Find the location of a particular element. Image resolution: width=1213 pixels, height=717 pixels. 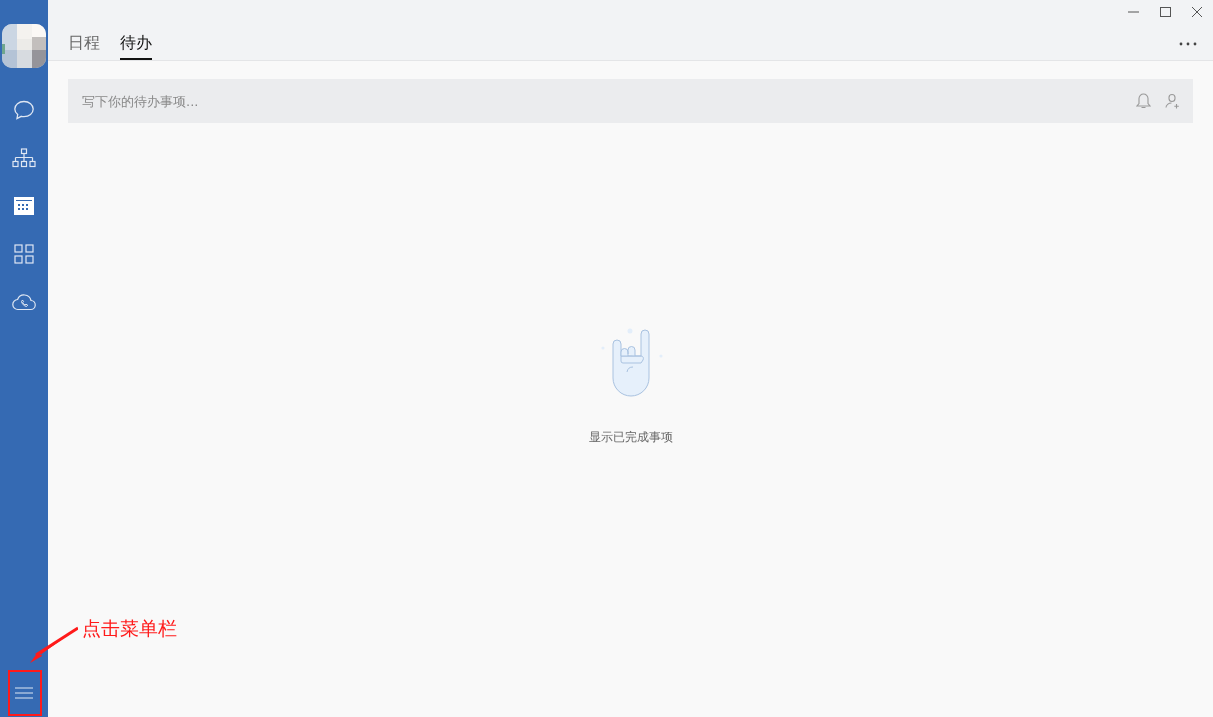

user-plus-icon is located at coordinates (1173, 101).